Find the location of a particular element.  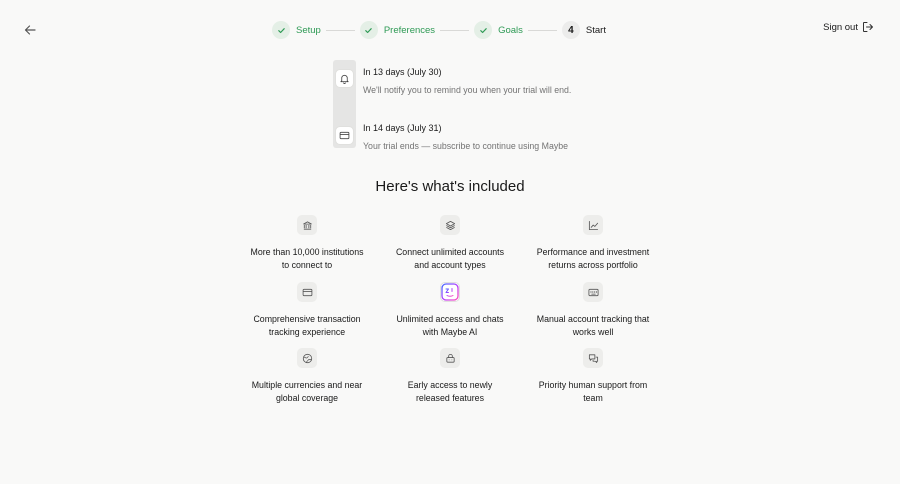

messages-icon is located at coordinates (593, 358).